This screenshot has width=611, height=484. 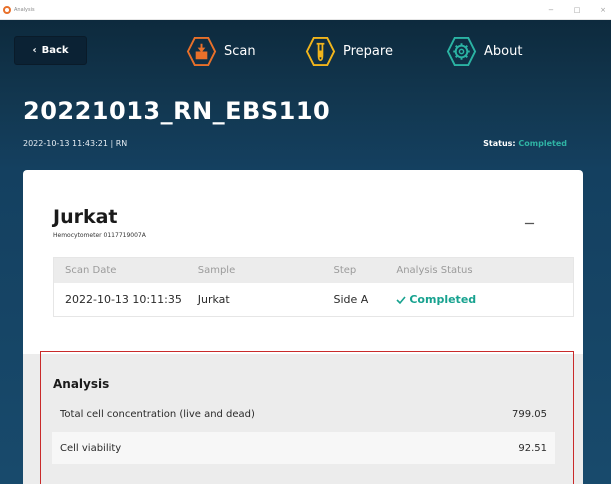 What do you see at coordinates (461, 51) in the screenshot?
I see `gear-icon` at bounding box center [461, 51].